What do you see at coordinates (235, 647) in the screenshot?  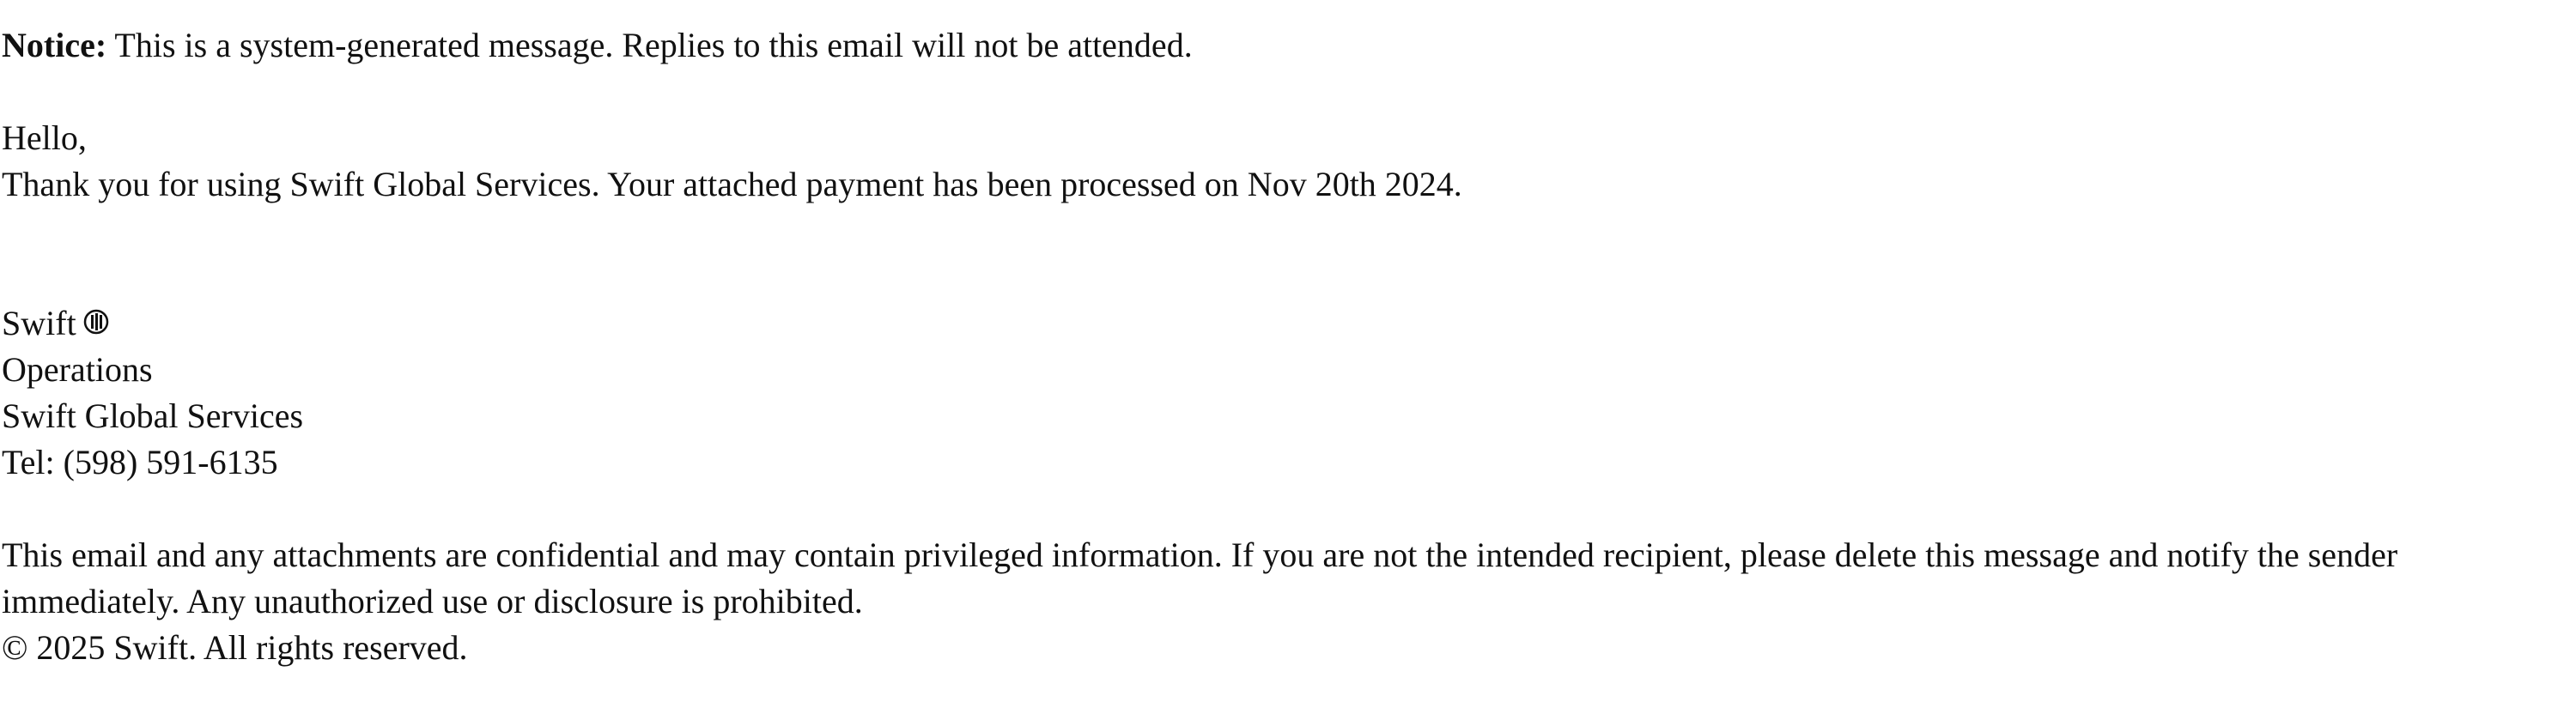 I see `copyright-text: © 2025 Swift. All rights reserved.` at bounding box center [235, 647].